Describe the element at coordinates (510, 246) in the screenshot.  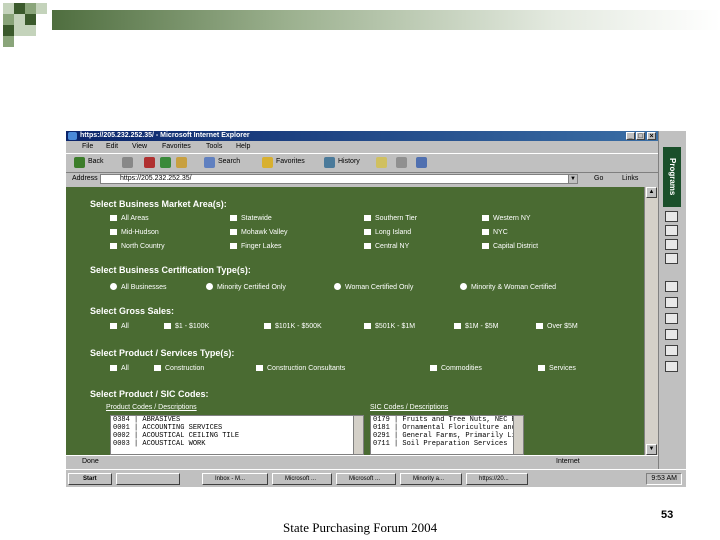
I see `market-option: Capital District` at that location.